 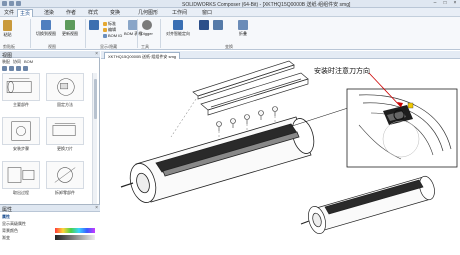 I want to click on scrollbar-thumb, so click(x=95, y=99).